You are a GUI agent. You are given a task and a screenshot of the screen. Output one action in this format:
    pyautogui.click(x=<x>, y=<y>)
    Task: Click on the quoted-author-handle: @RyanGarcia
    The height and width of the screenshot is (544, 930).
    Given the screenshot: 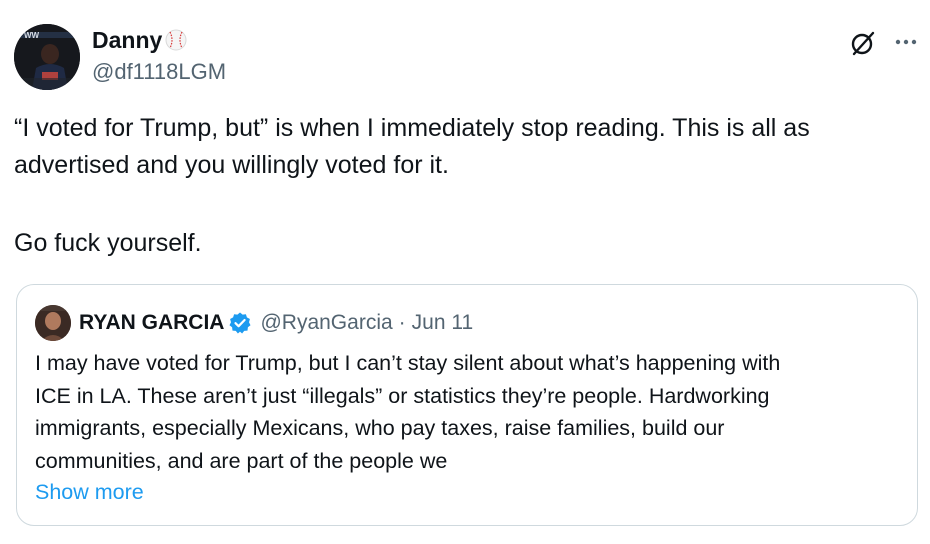 What is the action you would take?
    pyautogui.click(x=326, y=323)
    